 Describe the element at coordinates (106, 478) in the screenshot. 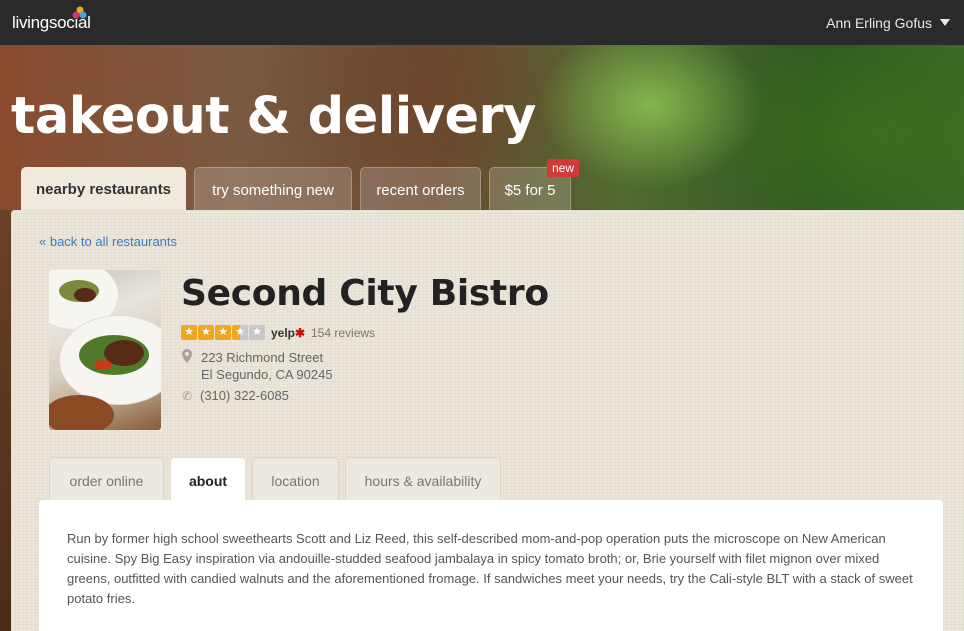

I see `tab-order-online: order online` at that location.